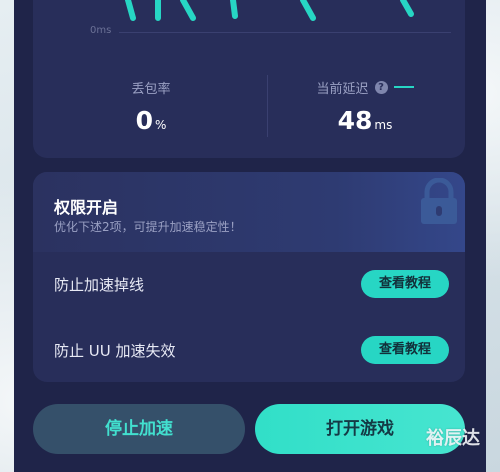 This screenshot has width=500, height=472. I want to click on permission-item: 防止 UU 加速失效 查看教程, so click(249, 350).